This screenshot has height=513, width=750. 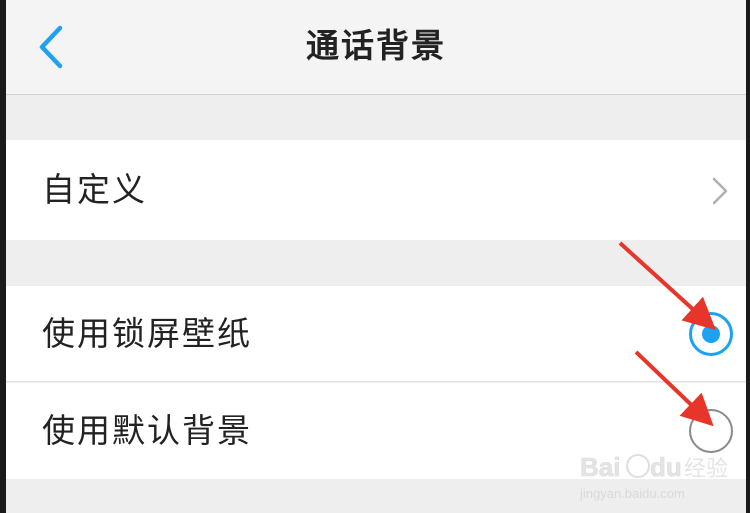 What do you see at coordinates (94, 189) in the screenshot?
I see `custom-option-label: 自定义` at bounding box center [94, 189].